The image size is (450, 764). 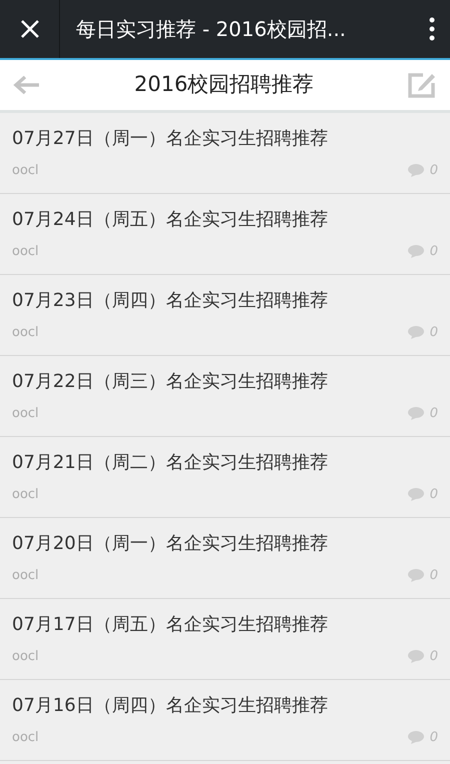 I want to click on close-icon, so click(x=29, y=29).